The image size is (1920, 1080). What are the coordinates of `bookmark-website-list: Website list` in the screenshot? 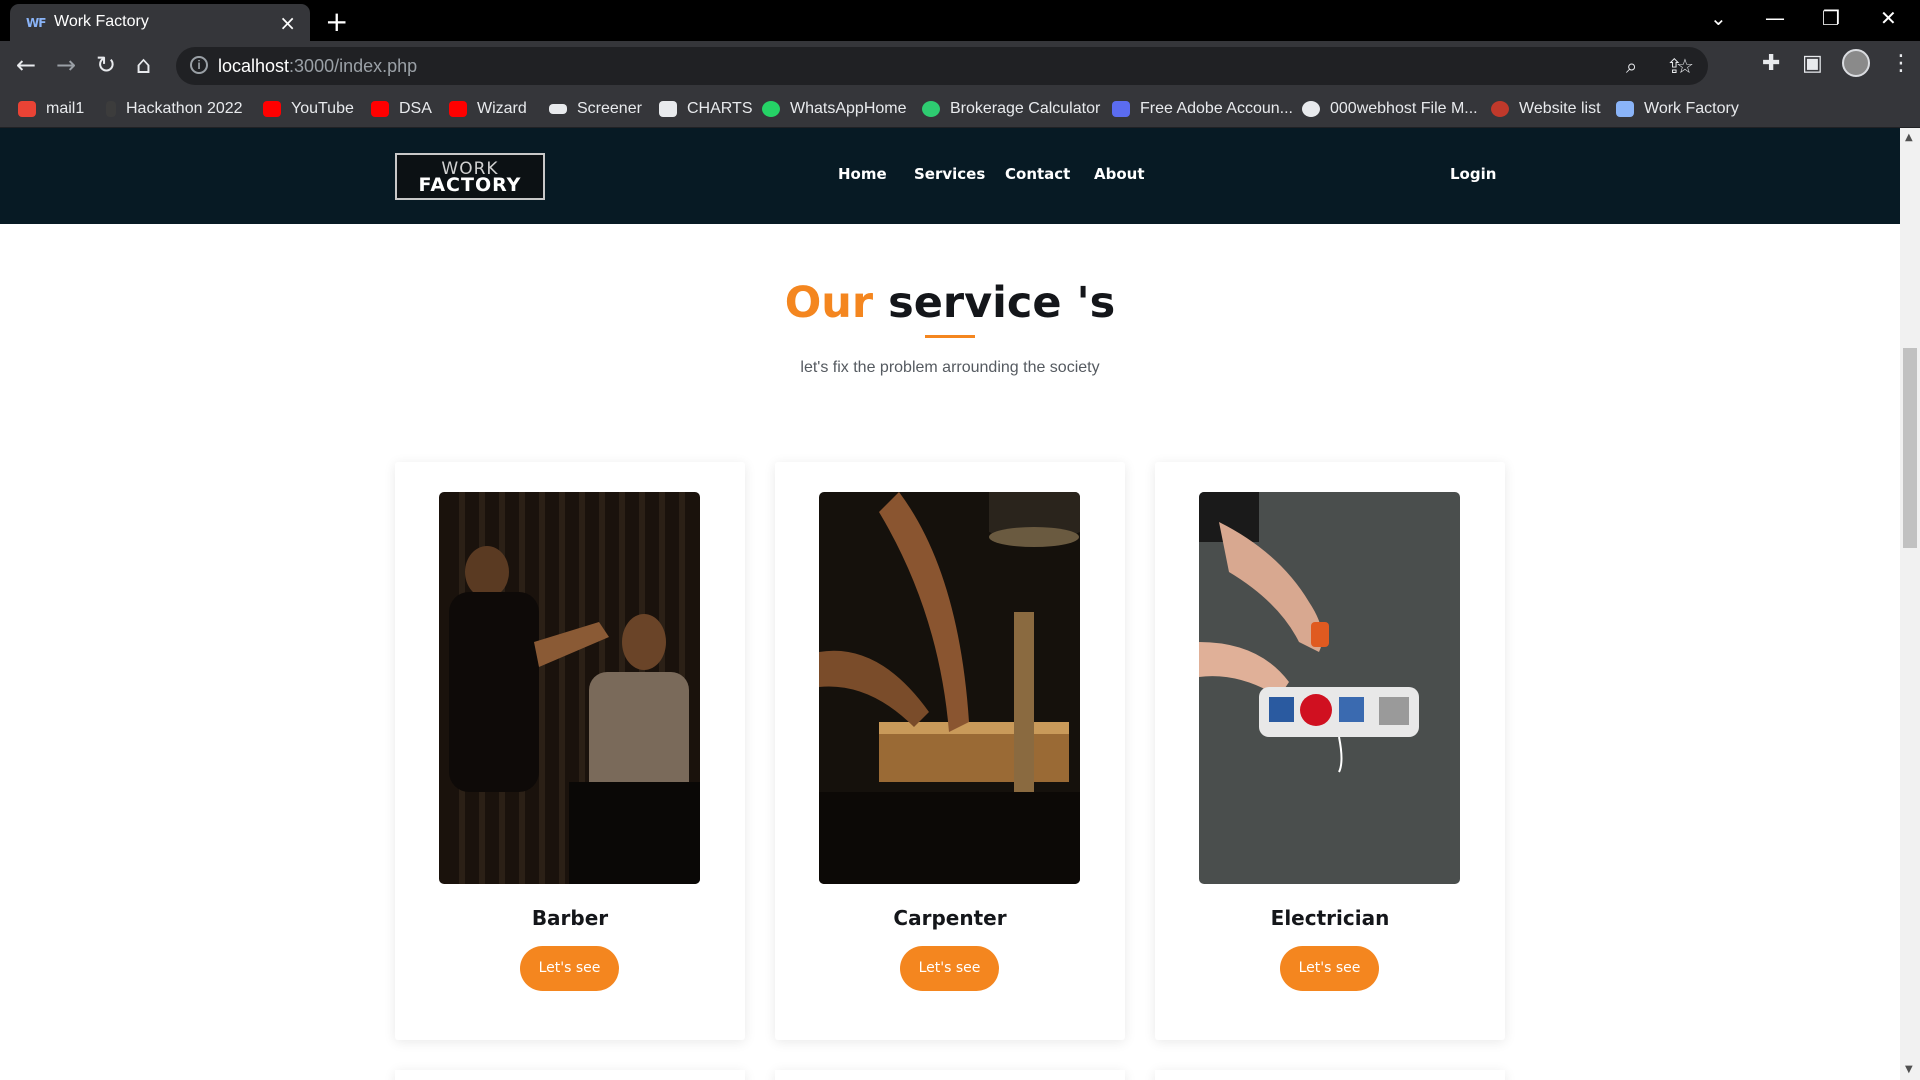 It's located at (1546, 109).